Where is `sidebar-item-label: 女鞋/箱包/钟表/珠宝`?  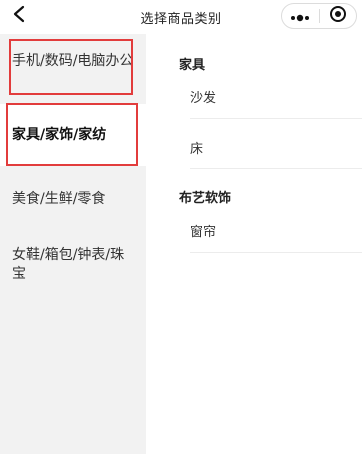
sidebar-item-label: 女鞋/箱包/钟表/珠宝 is located at coordinates (68, 264).